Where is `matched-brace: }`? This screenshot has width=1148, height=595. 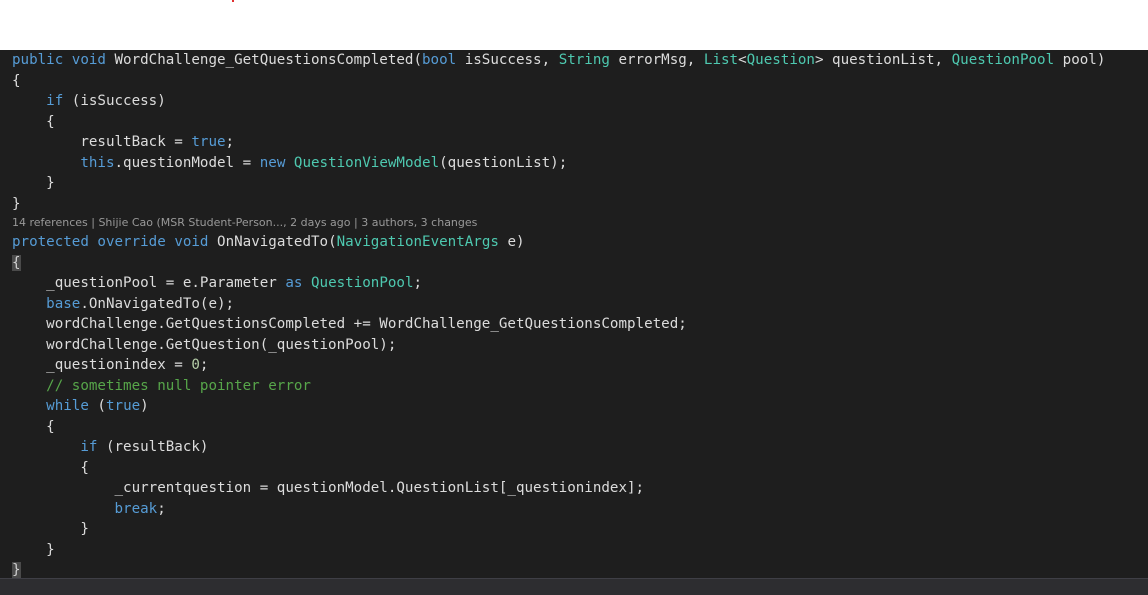
matched-brace: } is located at coordinates (16, 570).